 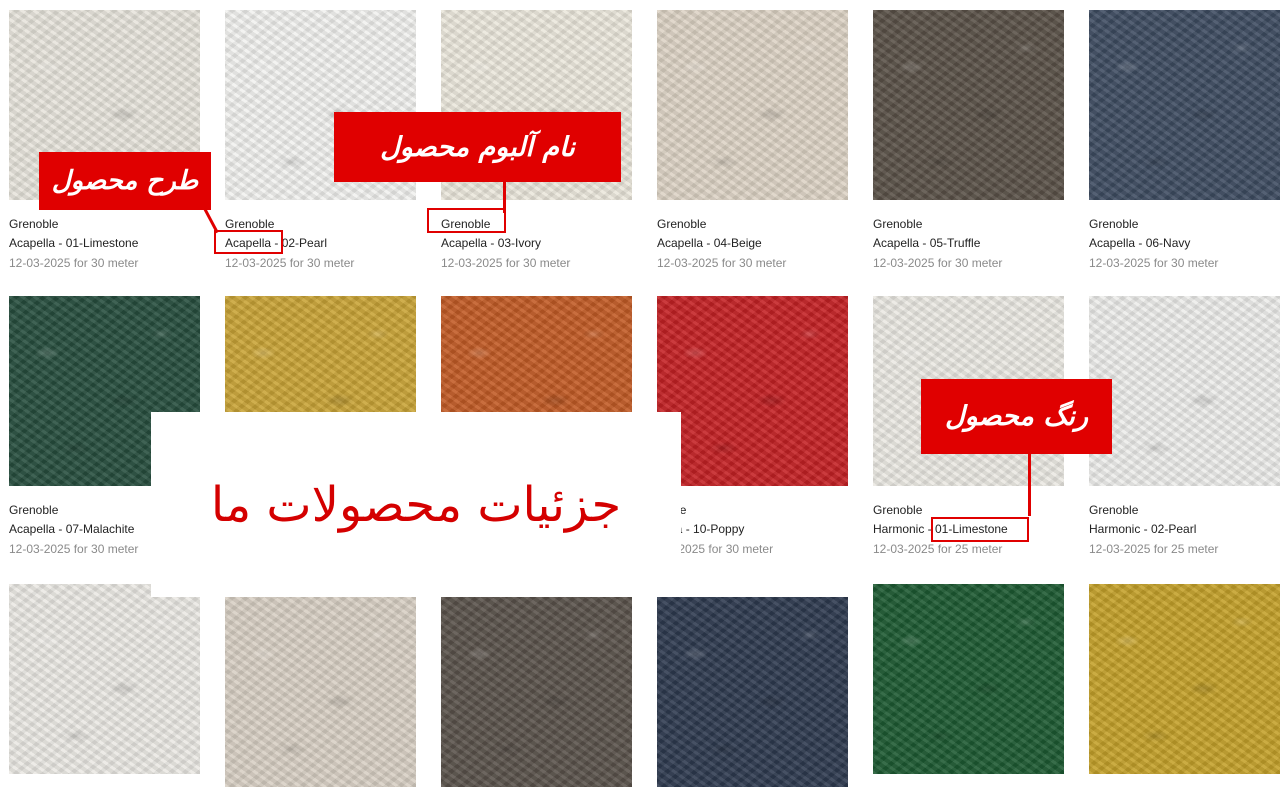 I want to click on color-callout: رنگ محصول, so click(x=1016, y=416).